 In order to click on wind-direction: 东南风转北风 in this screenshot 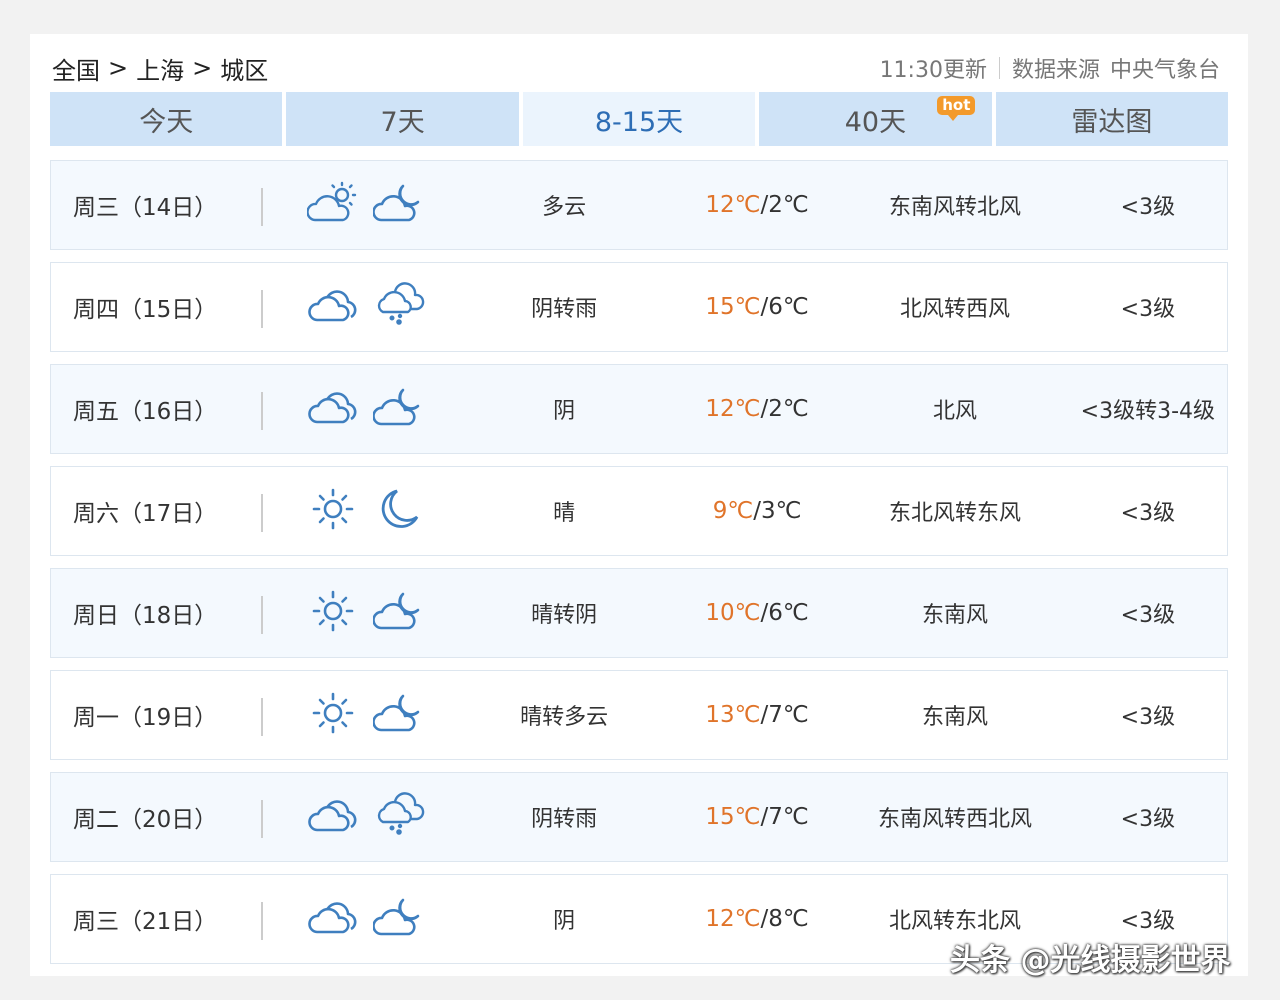, I will do `click(954, 207)`.